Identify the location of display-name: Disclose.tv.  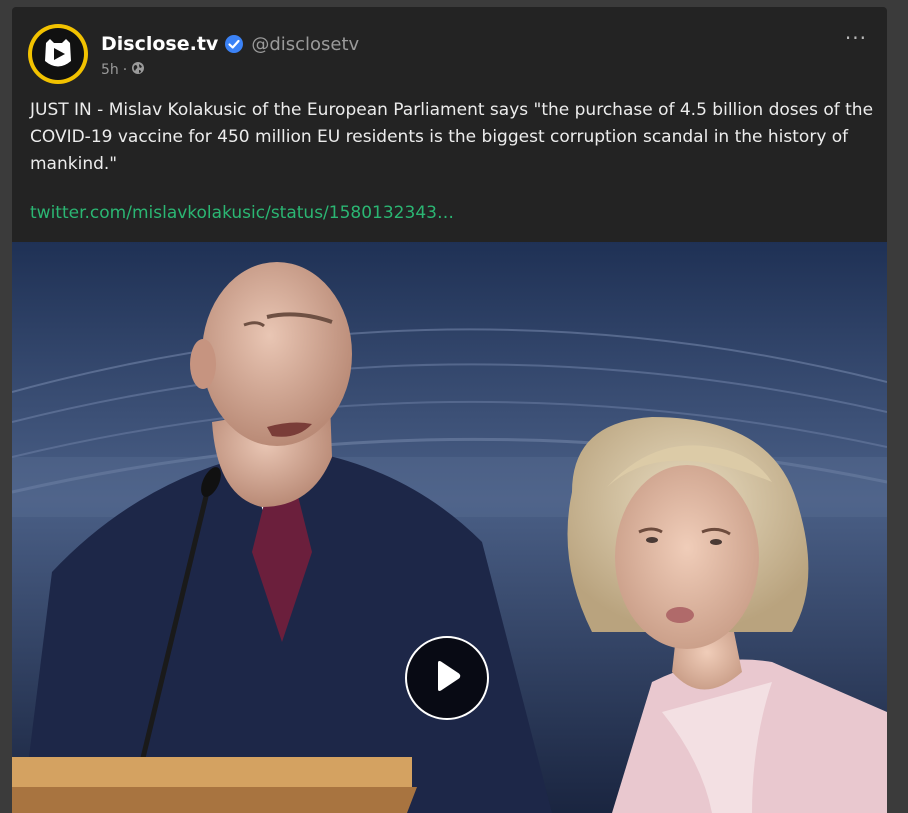
(159, 44).